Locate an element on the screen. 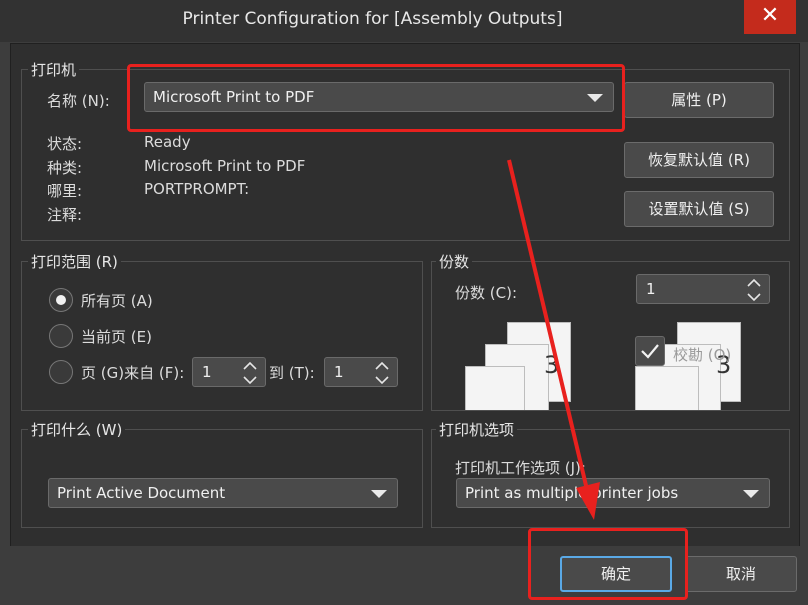  print-range-title: 打印范围 (R) is located at coordinates (74, 261).